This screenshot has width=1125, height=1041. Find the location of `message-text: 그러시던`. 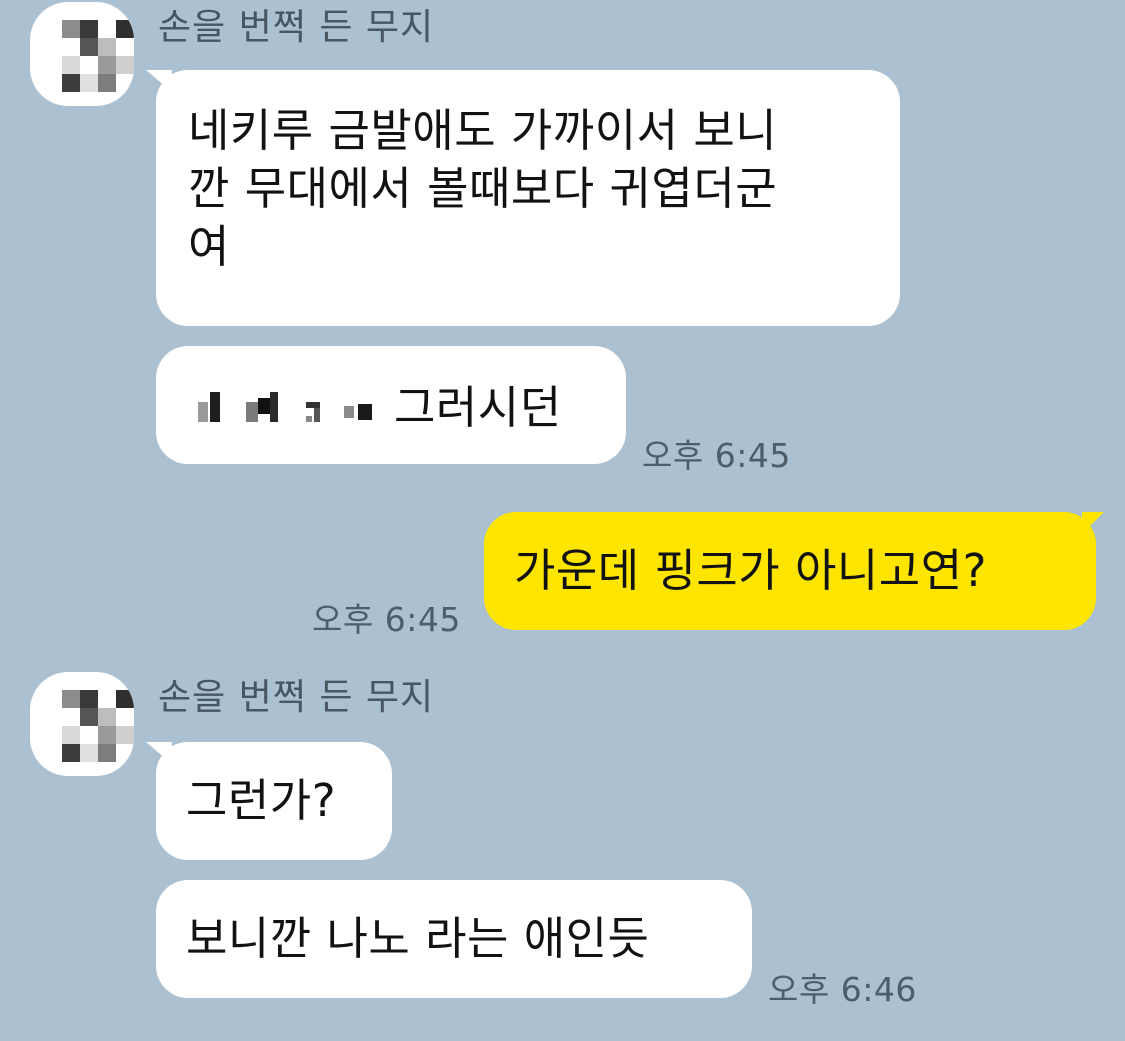

message-text: 그러시던 is located at coordinates (478, 407).